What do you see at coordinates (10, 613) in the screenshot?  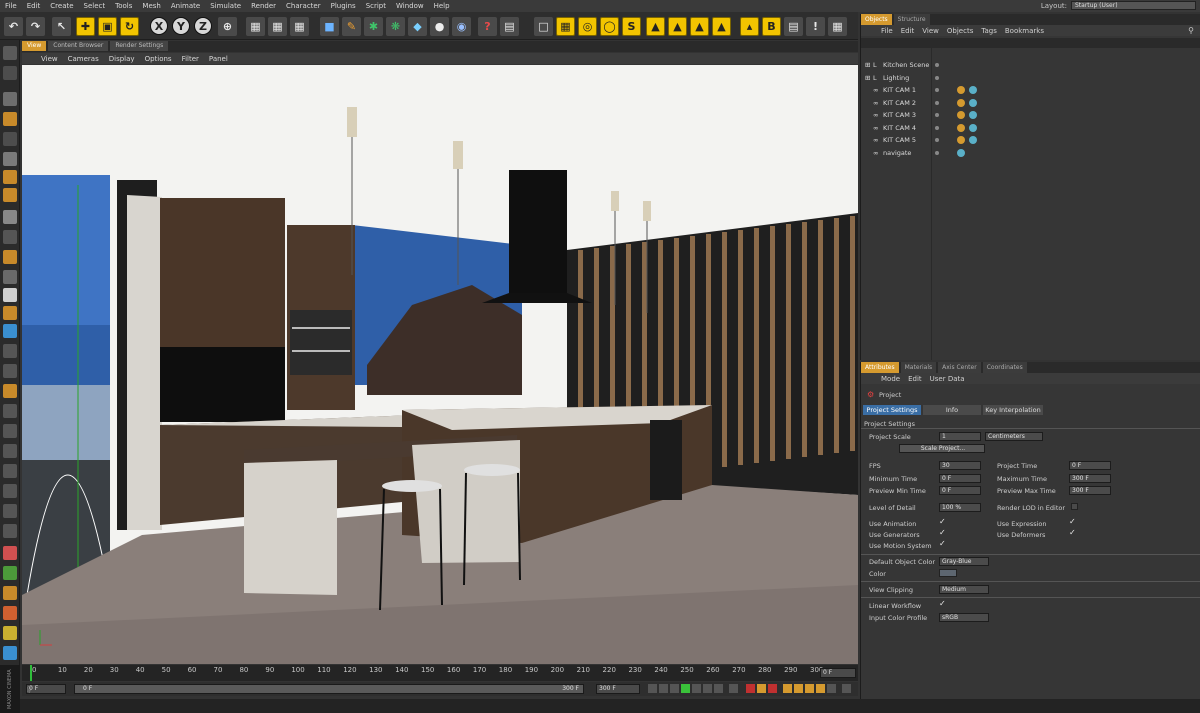 I see `mirror-icon` at bounding box center [10, 613].